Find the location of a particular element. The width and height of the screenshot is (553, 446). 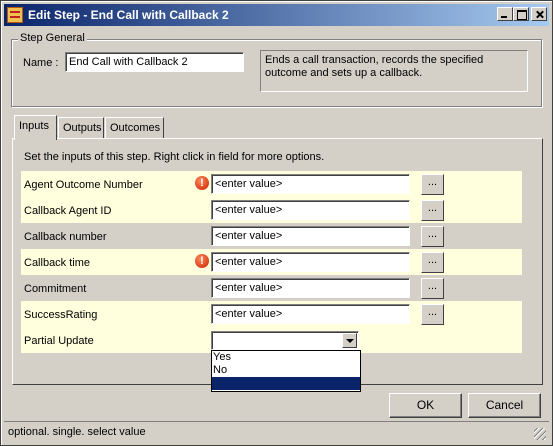

tab-inputs: Inputs is located at coordinates (35, 127).